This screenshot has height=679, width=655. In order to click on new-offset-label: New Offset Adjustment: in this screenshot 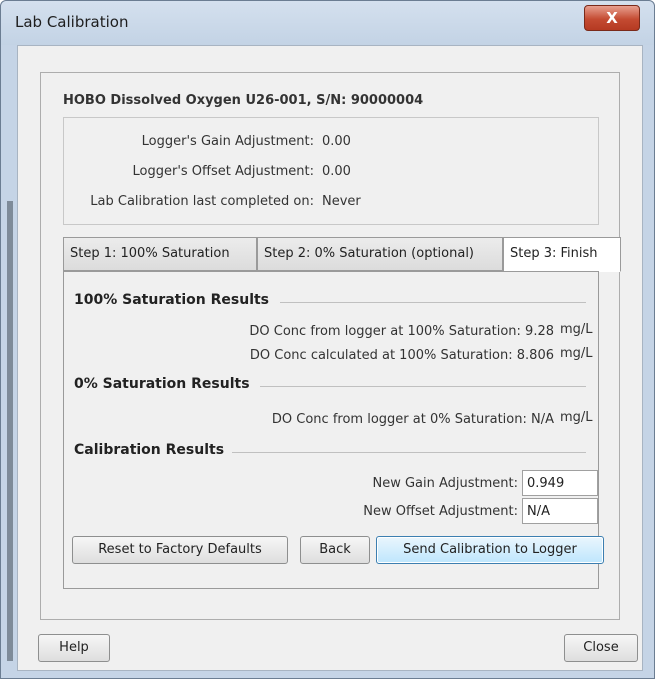, I will do `click(440, 511)`.